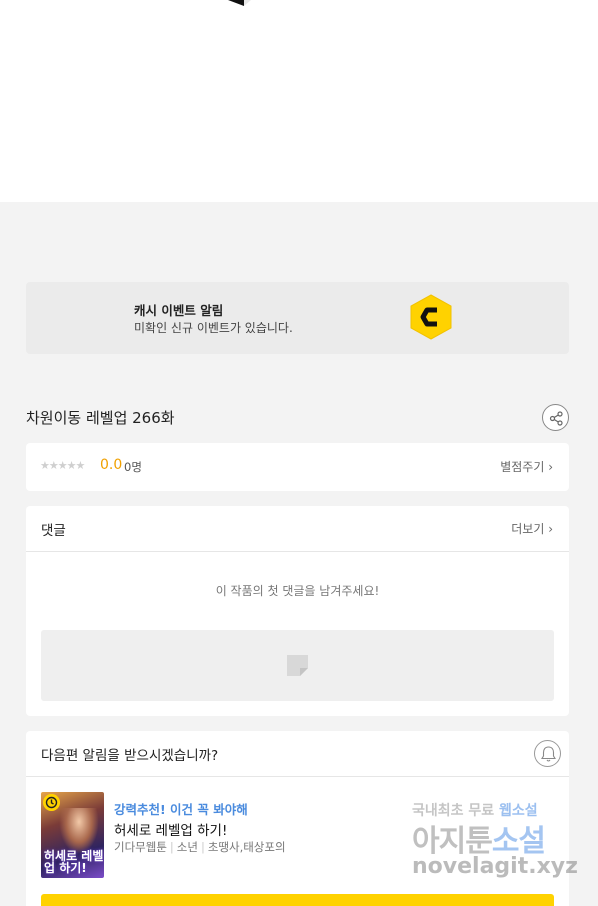  Describe the element at coordinates (187, 847) in the screenshot. I see `meta-genre: 소년` at that location.